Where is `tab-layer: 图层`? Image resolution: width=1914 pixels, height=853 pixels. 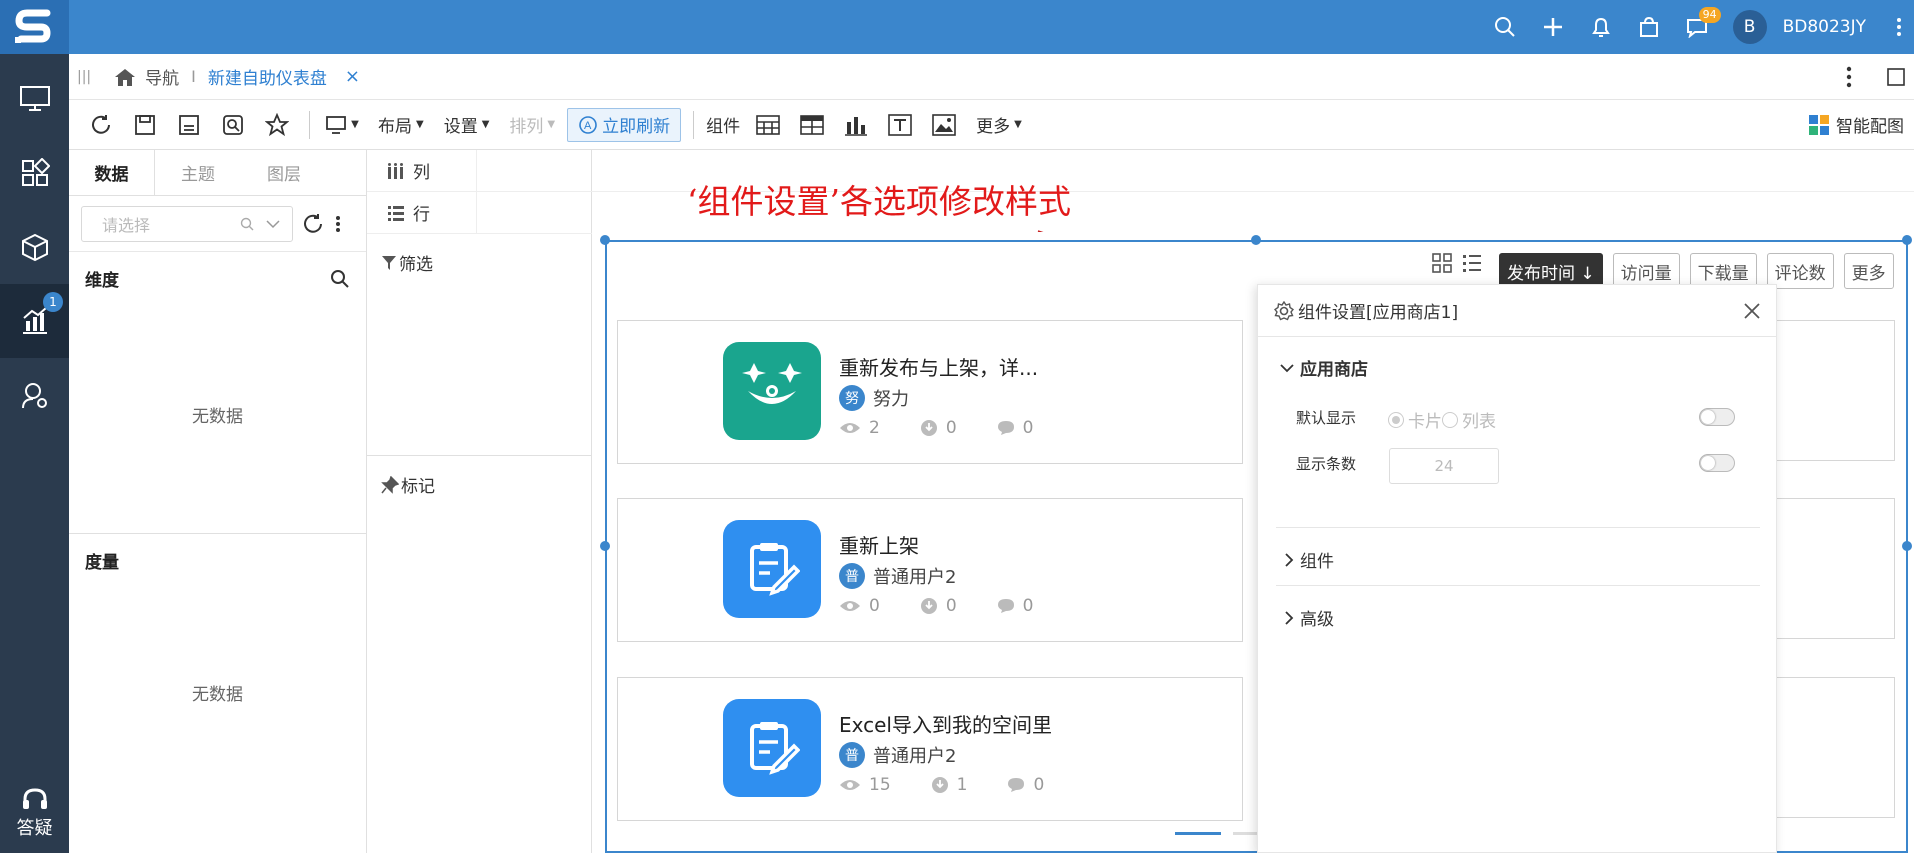
tab-layer: 图层 is located at coordinates (284, 172).